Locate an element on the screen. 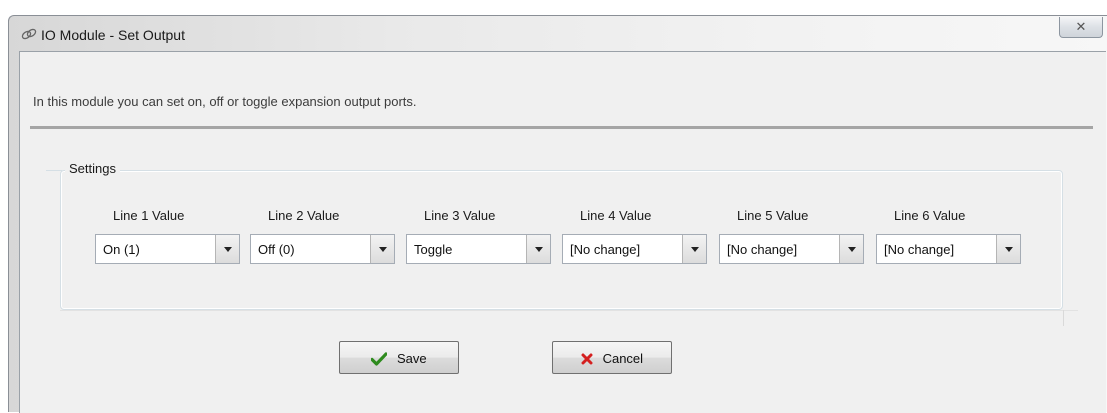 Image resolution: width=1107 pixels, height=413 pixels. x-mark-icon is located at coordinates (587, 359).